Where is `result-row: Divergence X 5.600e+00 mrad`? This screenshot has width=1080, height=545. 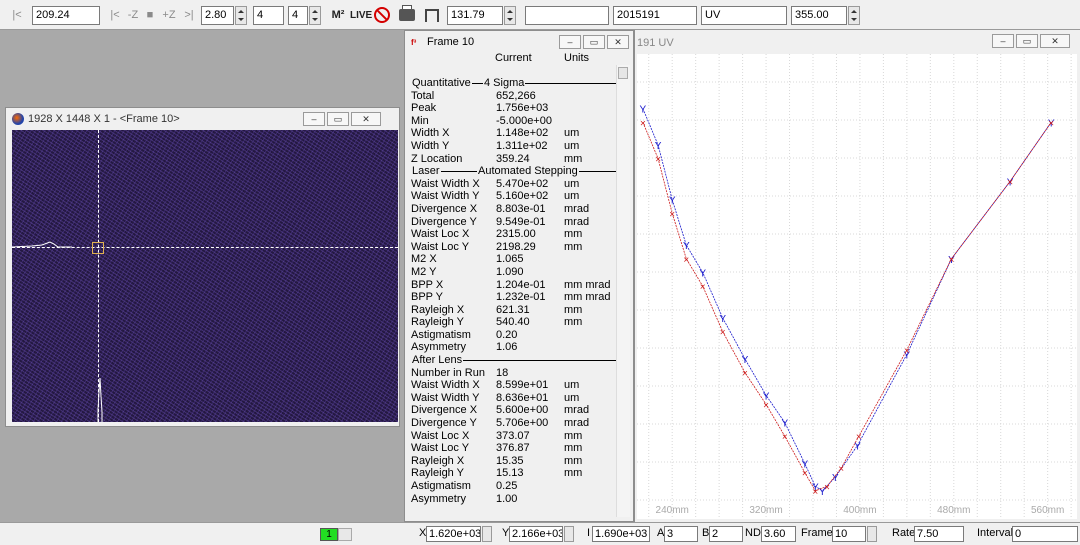
result-row: Divergence X 5.600e+00 mrad is located at coordinates (513, 410).